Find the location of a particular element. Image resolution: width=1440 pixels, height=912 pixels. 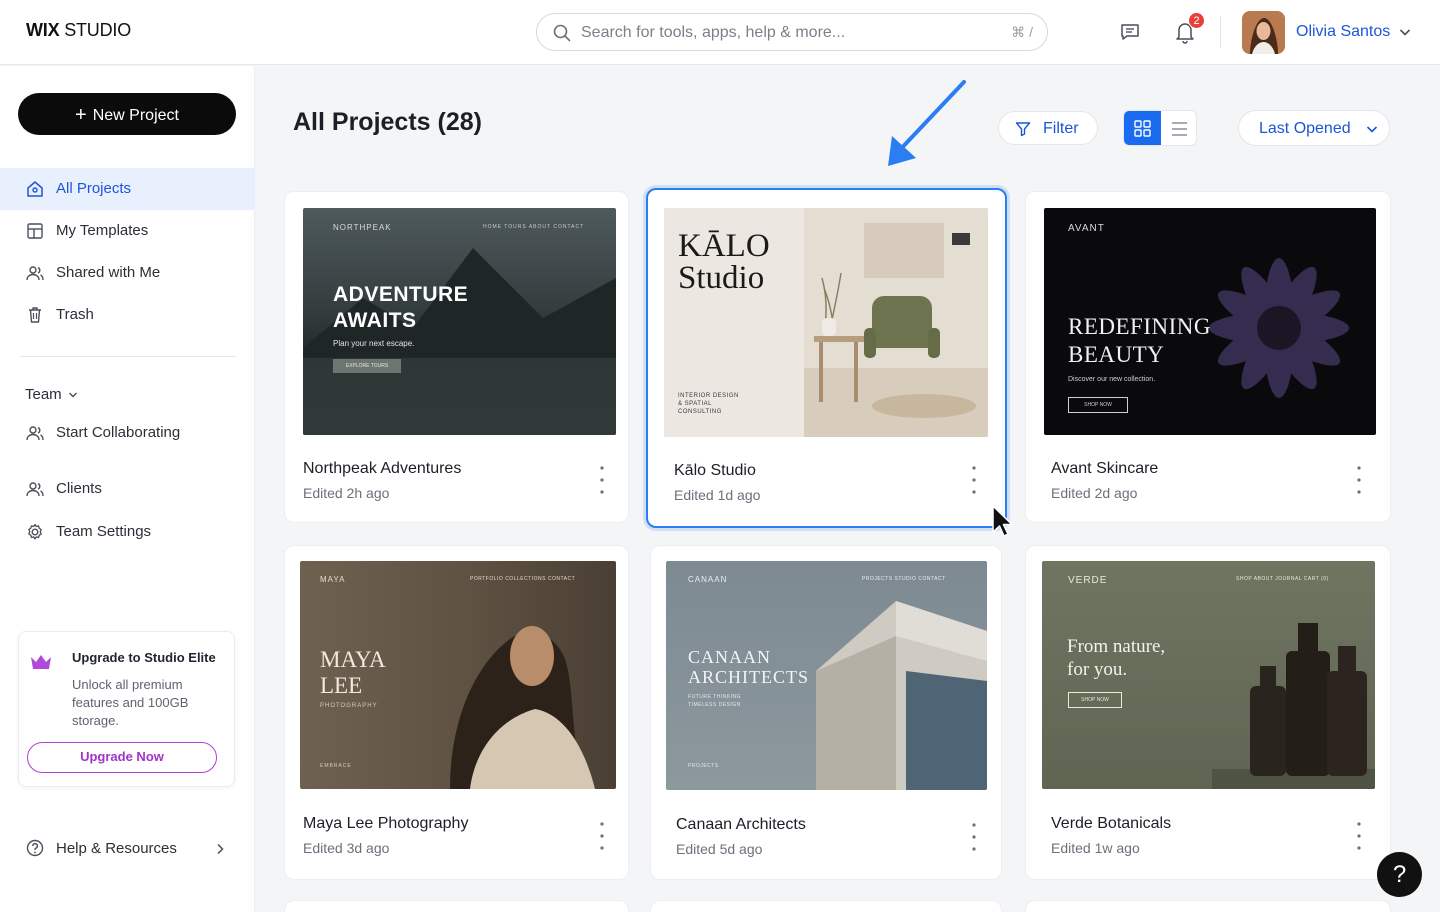

filter-label: Filter is located at coordinates (1061, 128).